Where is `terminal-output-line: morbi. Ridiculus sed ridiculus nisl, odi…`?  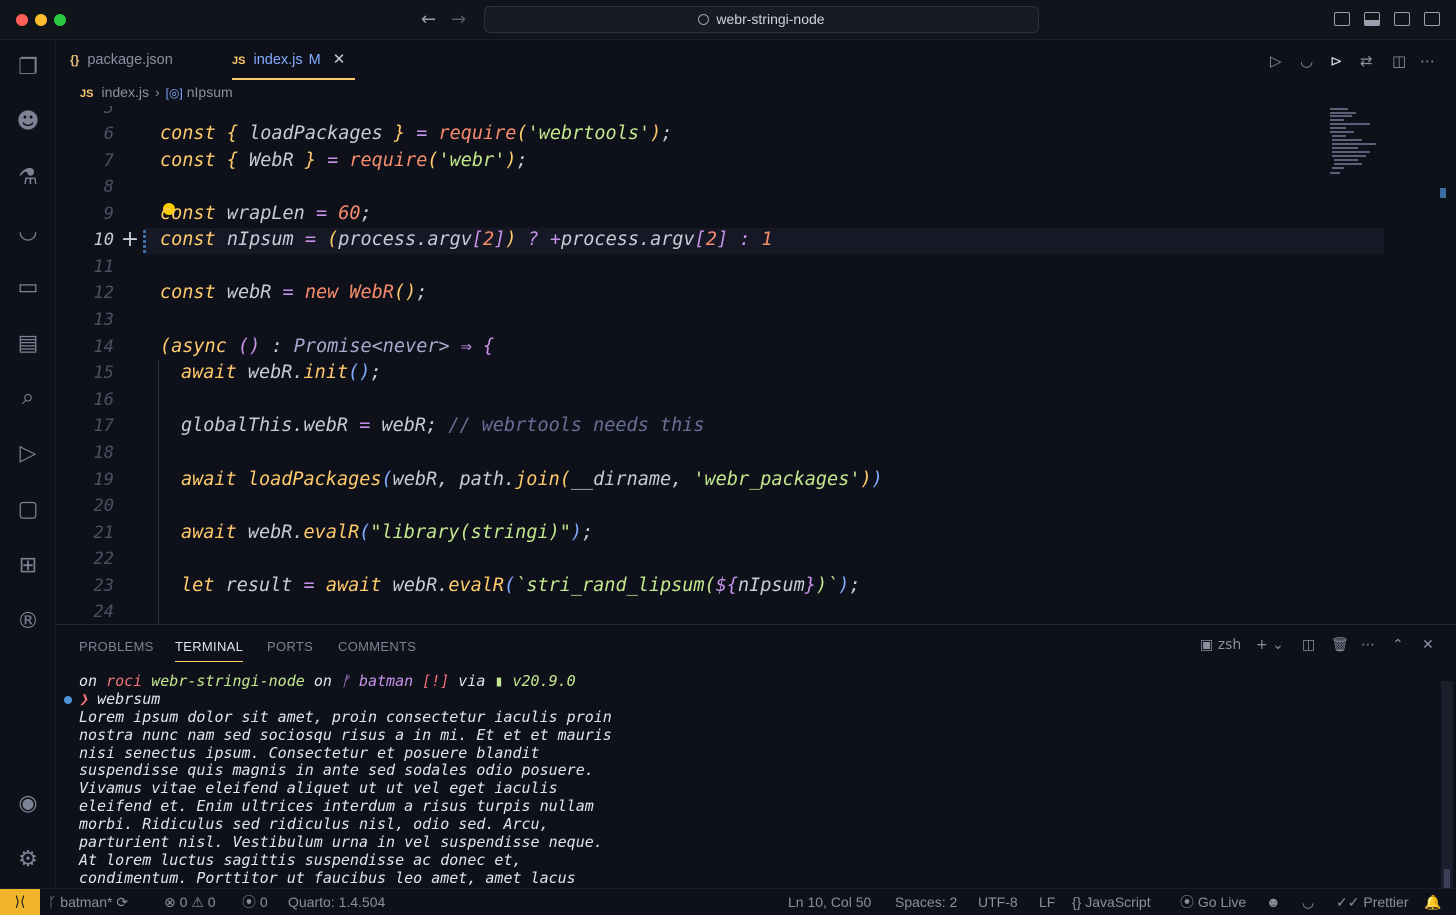
terminal-output-line: morbi. Ridiculus sed ridiculus nisl, odi… is located at coordinates (314, 824).